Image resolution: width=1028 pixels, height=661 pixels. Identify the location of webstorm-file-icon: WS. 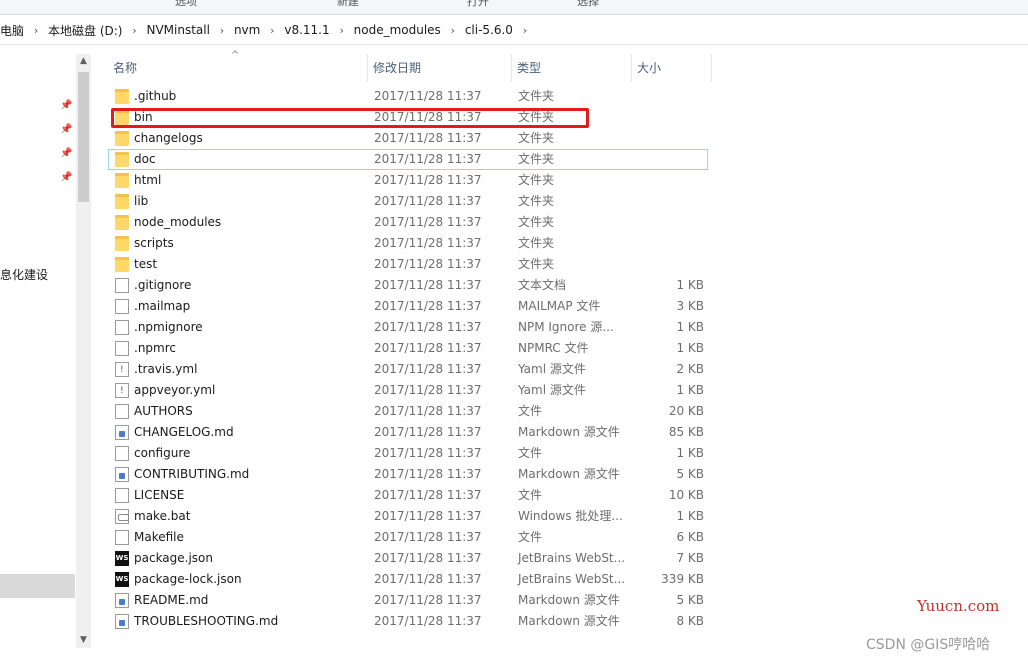
(122, 558).